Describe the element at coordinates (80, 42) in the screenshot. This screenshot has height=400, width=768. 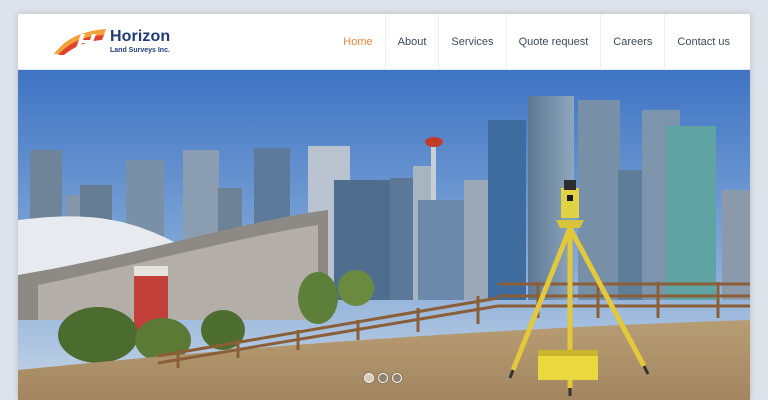
I see `horizon-logo-icon` at that location.